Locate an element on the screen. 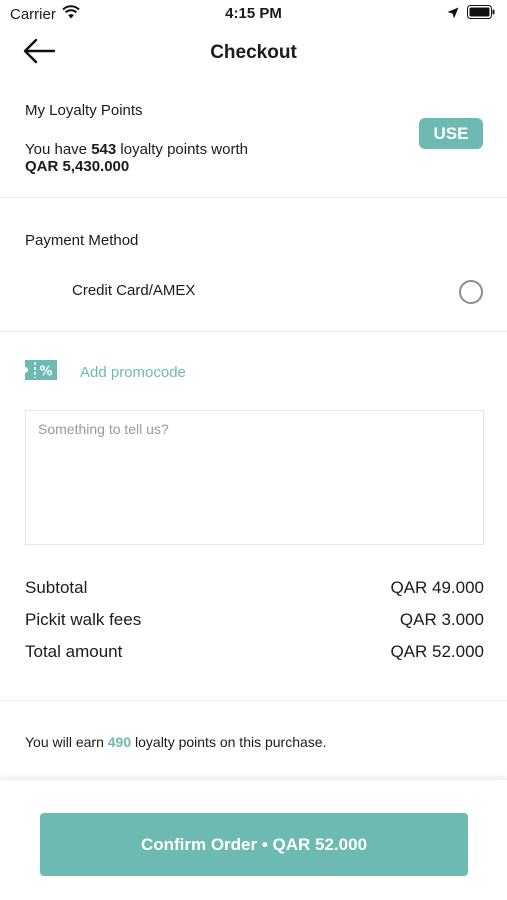 This screenshot has width=507, height=900. summary-value: QAR 3.000 is located at coordinates (441, 619).